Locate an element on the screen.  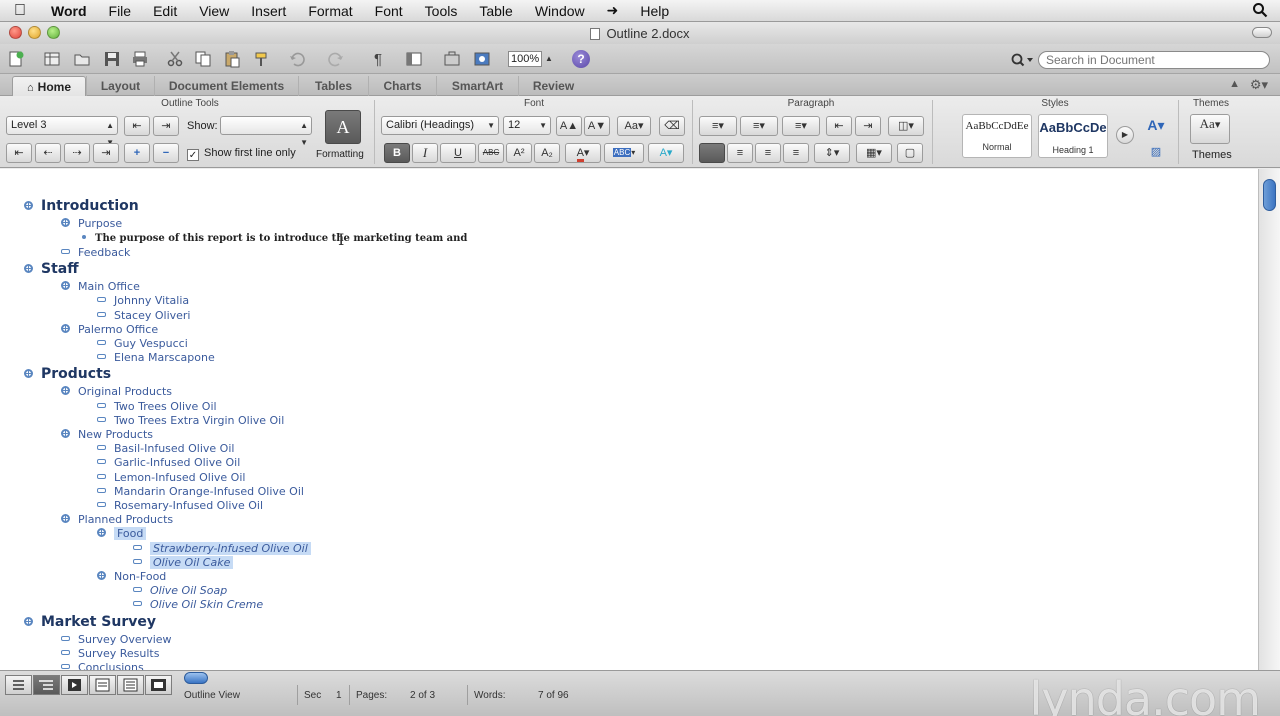
templates-icon is located at coordinates (52, 59).